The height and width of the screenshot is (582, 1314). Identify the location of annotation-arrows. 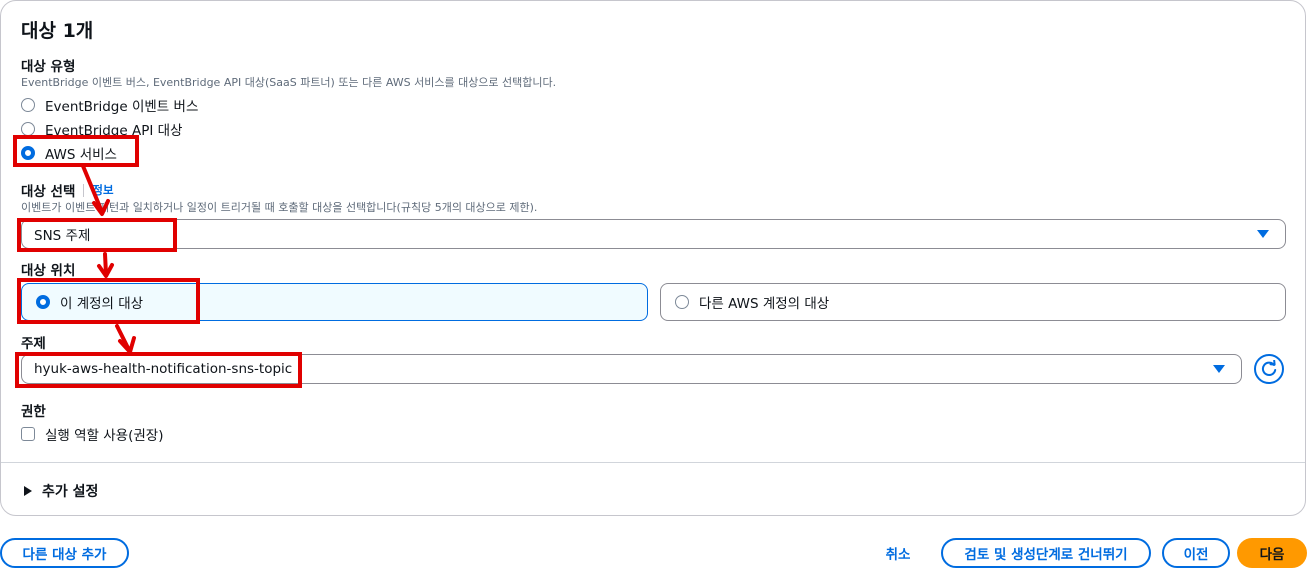
(108, 259).